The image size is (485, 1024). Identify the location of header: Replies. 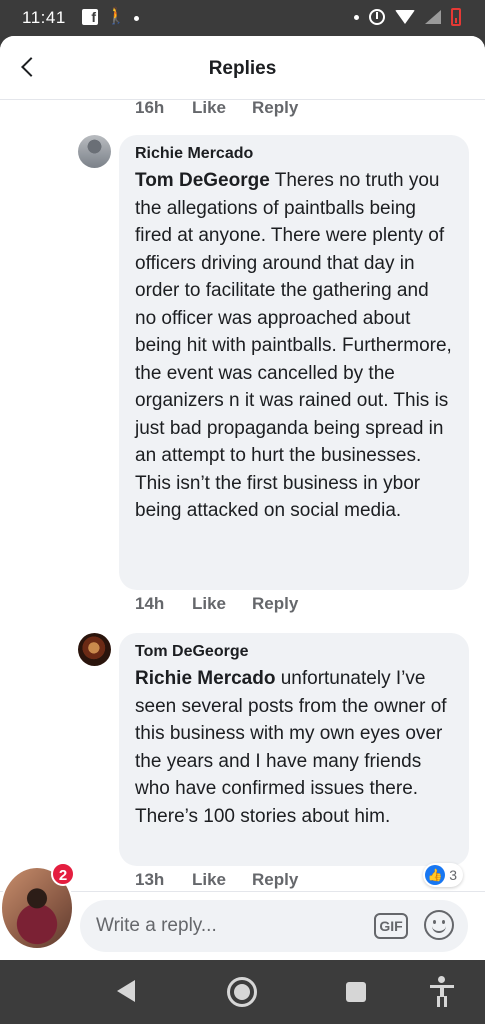
(242, 68).